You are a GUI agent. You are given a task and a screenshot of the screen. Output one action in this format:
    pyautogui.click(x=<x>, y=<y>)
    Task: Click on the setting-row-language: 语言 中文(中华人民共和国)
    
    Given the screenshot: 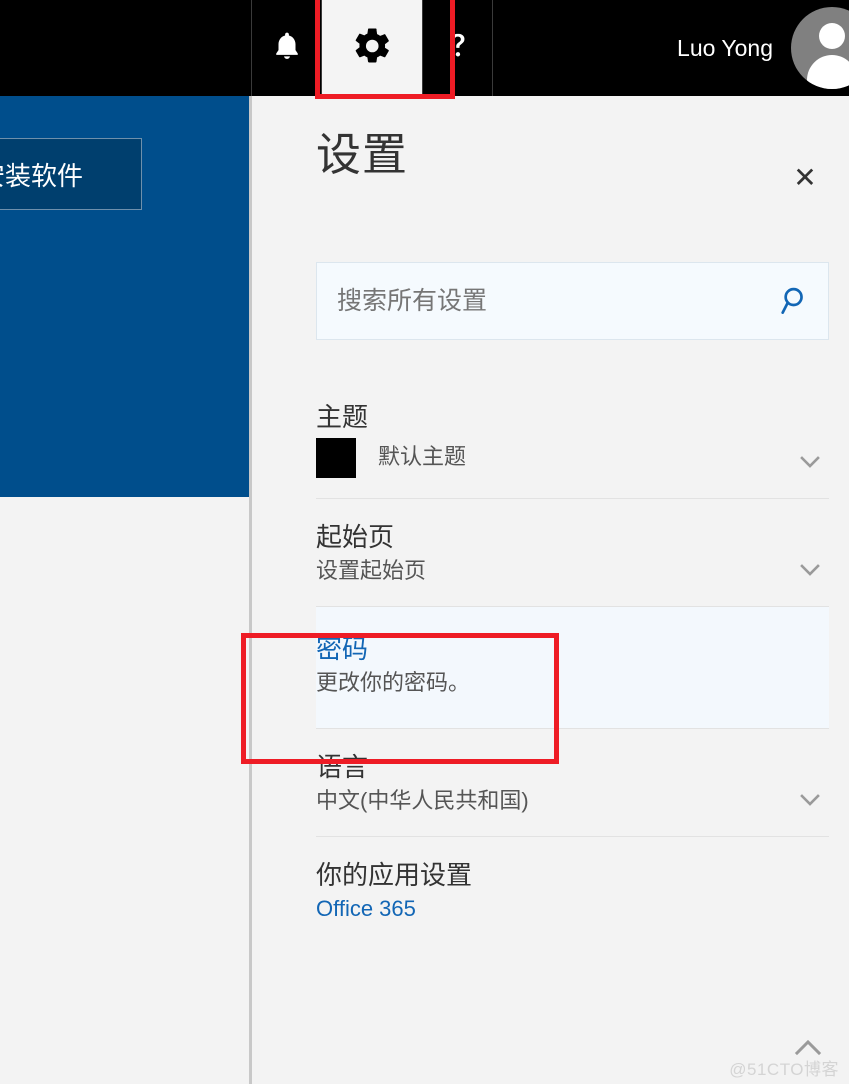 What is the action you would take?
    pyautogui.click(x=572, y=781)
    